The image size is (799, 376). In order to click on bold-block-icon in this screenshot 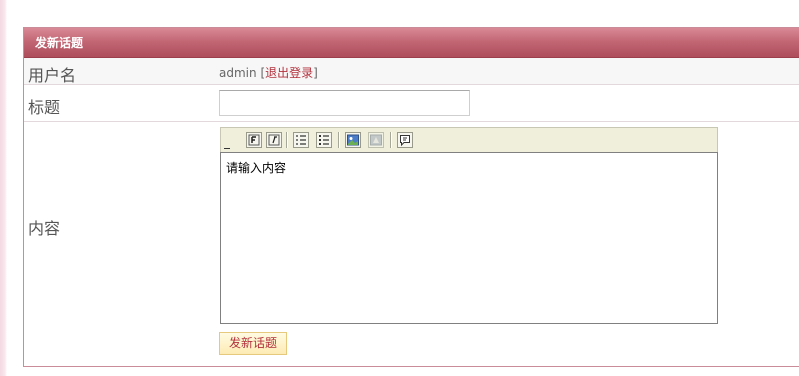, I will do `click(254, 140)`.